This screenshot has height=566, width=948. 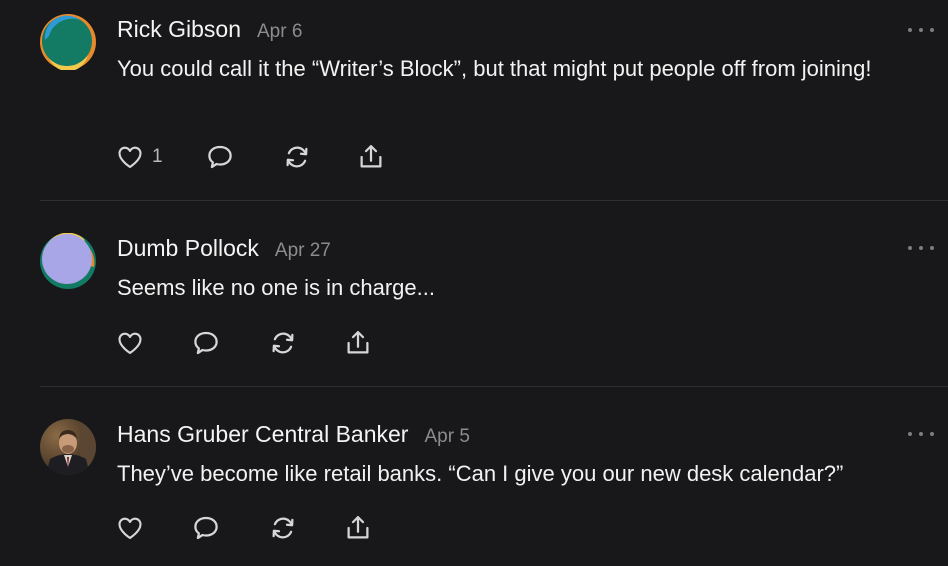 What do you see at coordinates (188, 248) in the screenshot?
I see `author-name: Dumb Pollock` at bounding box center [188, 248].